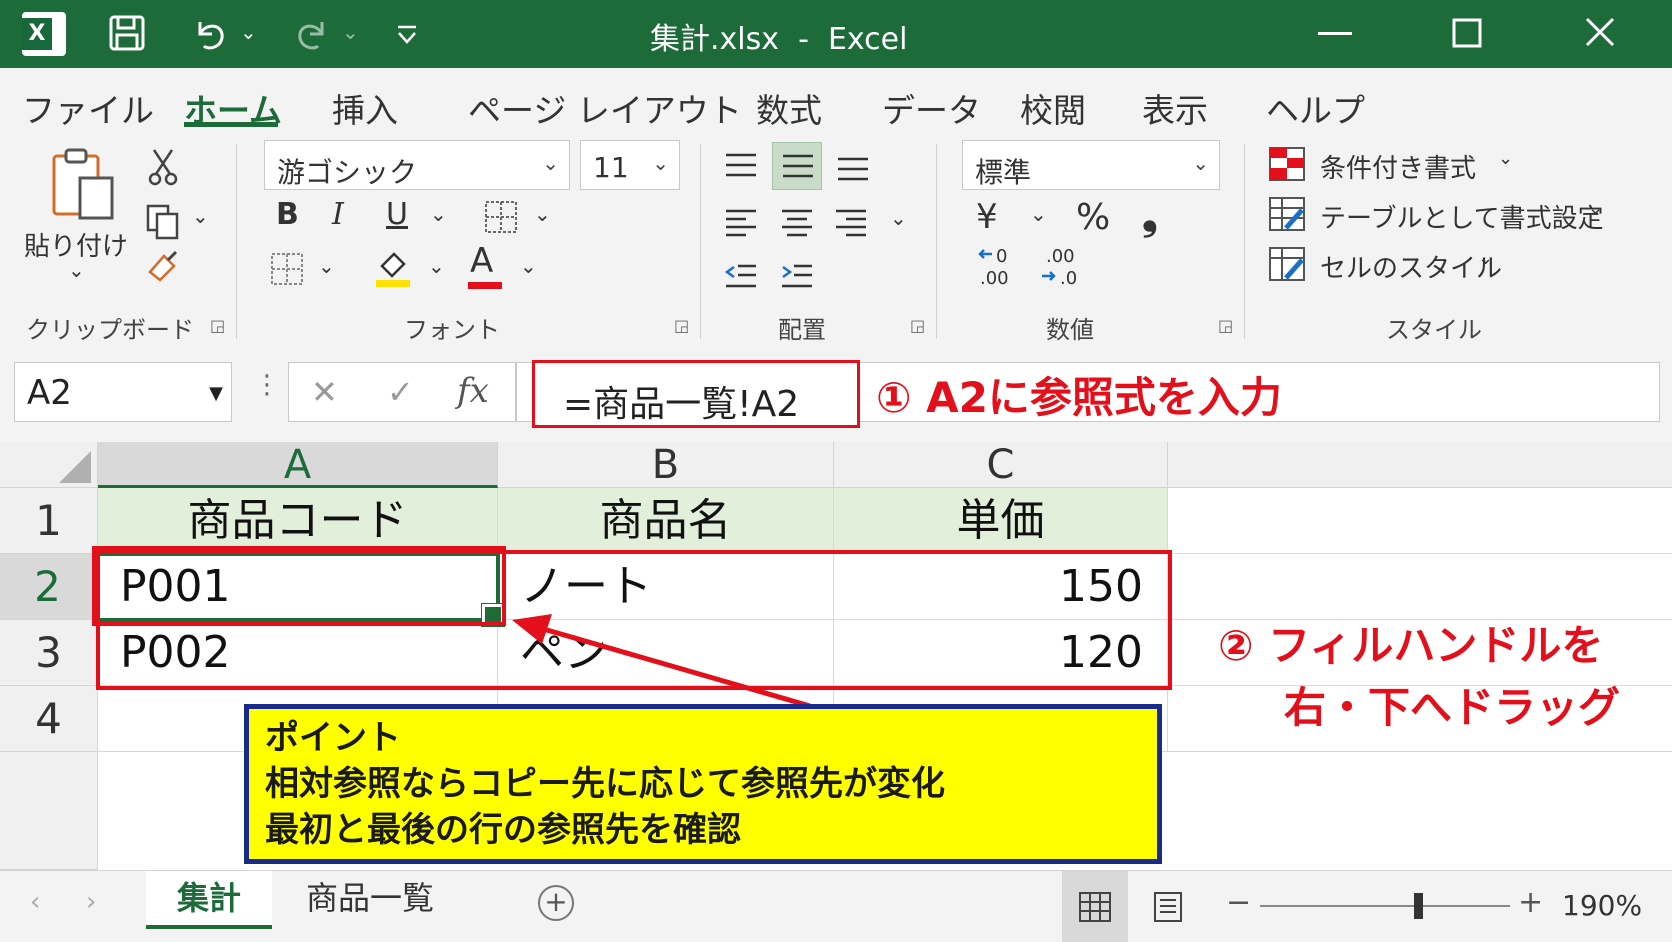  What do you see at coordinates (333, 738) in the screenshot?
I see `point-title: ポイント` at bounding box center [333, 738].